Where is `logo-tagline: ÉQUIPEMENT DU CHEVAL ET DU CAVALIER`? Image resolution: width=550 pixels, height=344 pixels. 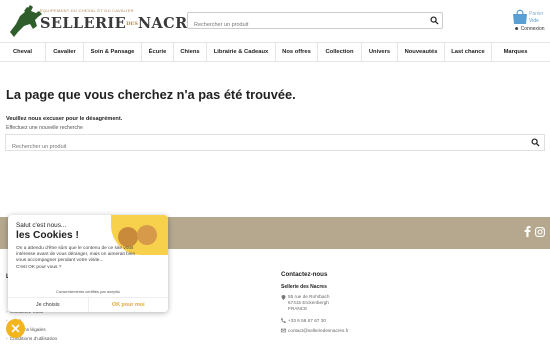
logo-tagline: ÉQUIPEMENT DU CHEVAL ET DU CAVALIER is located at coordinates (87, 10).